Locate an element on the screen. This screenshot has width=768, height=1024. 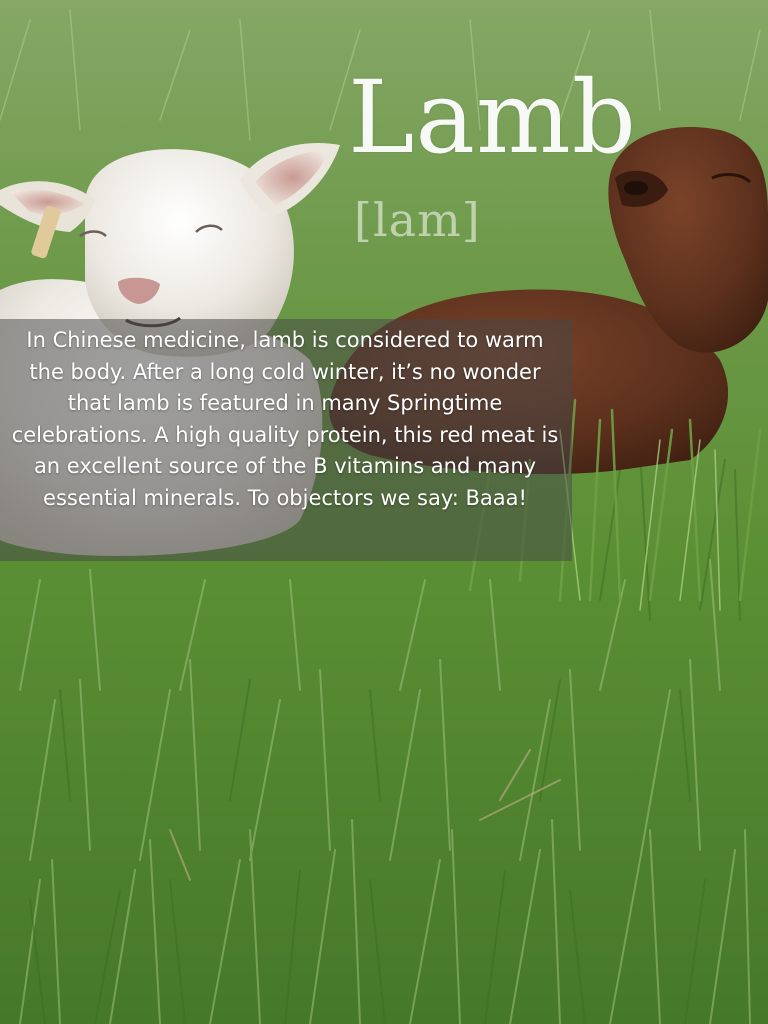
phonetic-pronunciation: [lam] is located at coordinates (417, 220).